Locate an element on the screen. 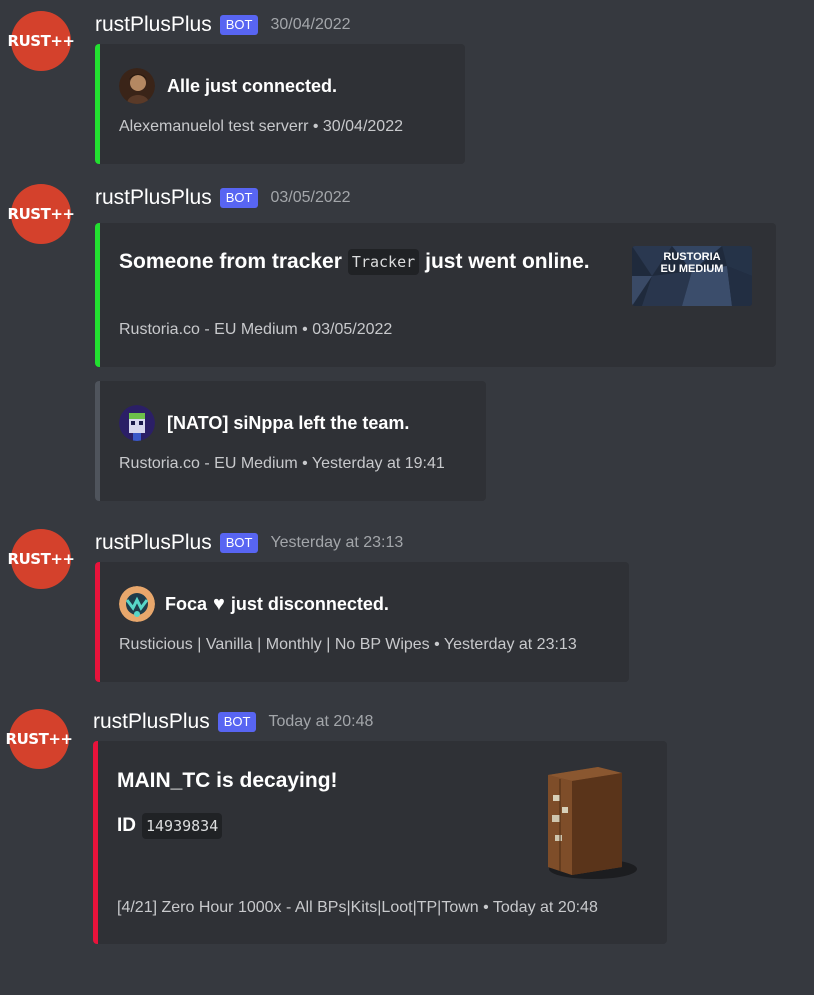 This screenshot has height=995, width=814. timestamp: 03/05/2022 is located at coordinates (310, 198).